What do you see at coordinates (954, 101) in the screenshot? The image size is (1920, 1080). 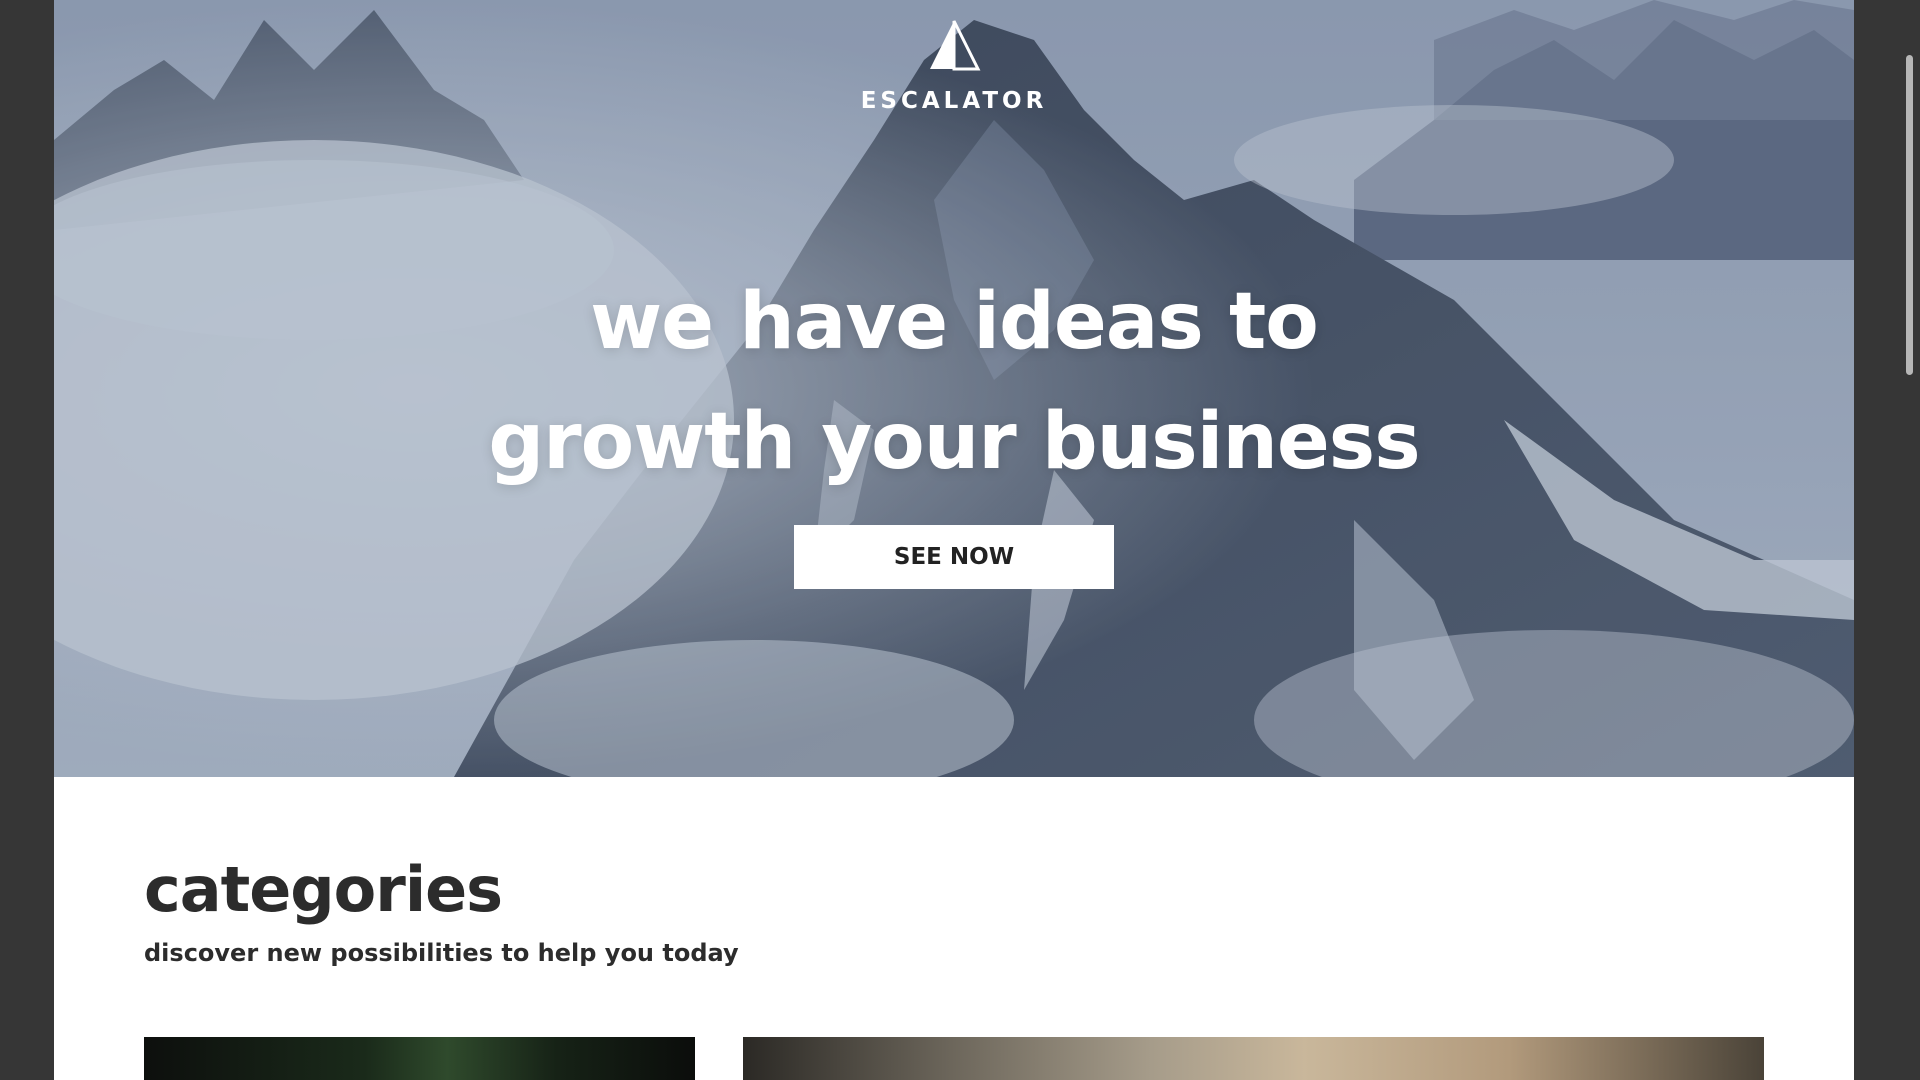 I see `brand-name: ESCALATOR` at bounding box center [954, 101].